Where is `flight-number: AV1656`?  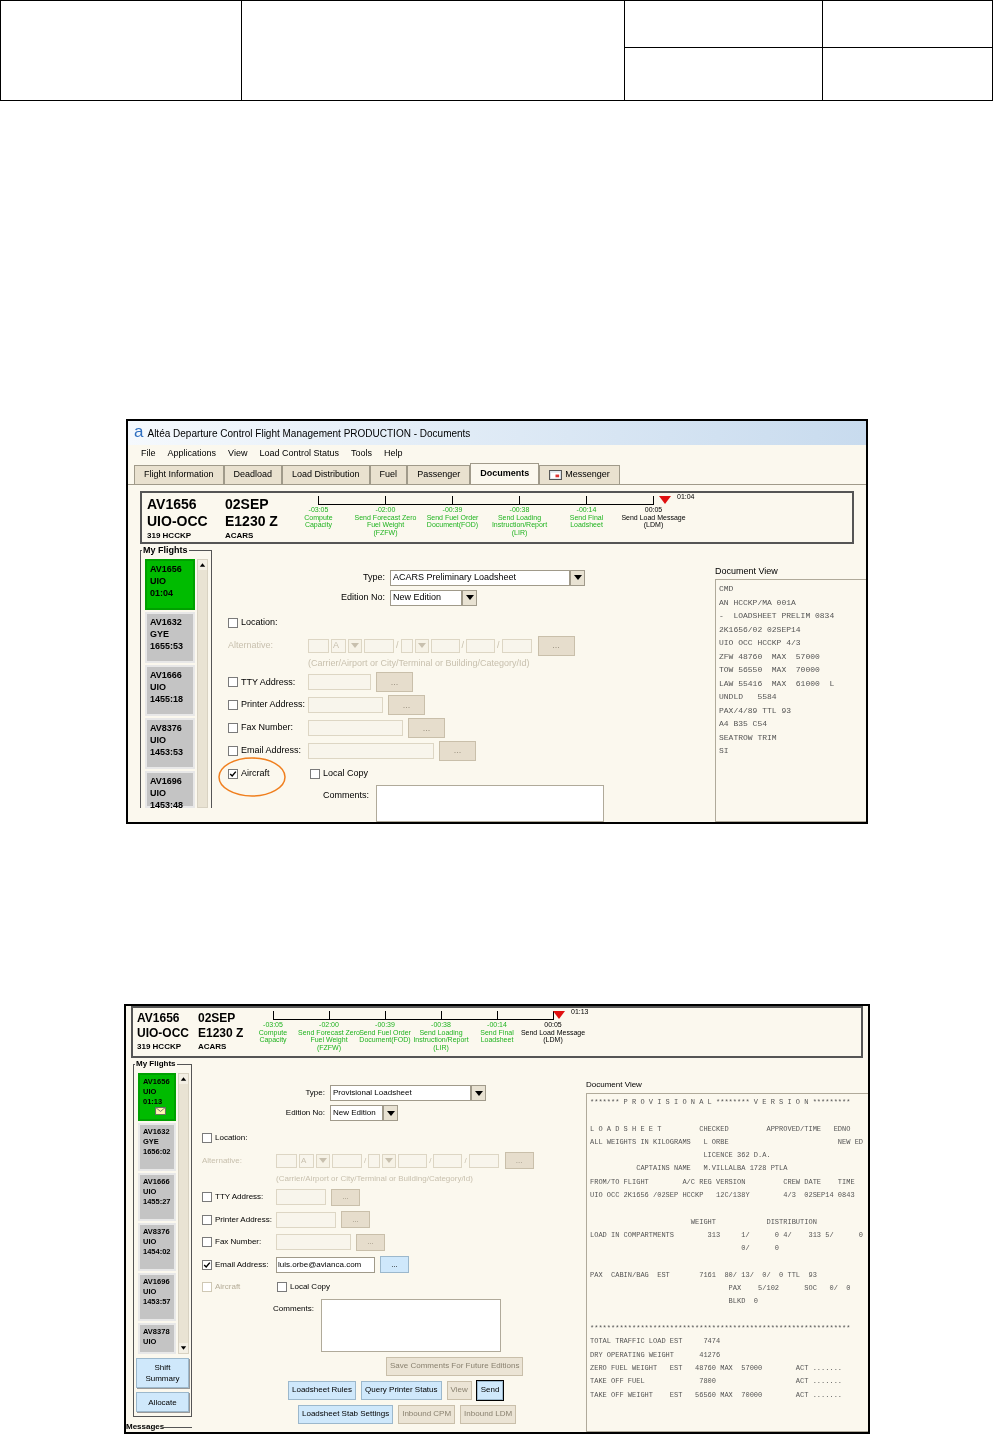
flight-number: AV1656 is located at coordinates (159, 1018).